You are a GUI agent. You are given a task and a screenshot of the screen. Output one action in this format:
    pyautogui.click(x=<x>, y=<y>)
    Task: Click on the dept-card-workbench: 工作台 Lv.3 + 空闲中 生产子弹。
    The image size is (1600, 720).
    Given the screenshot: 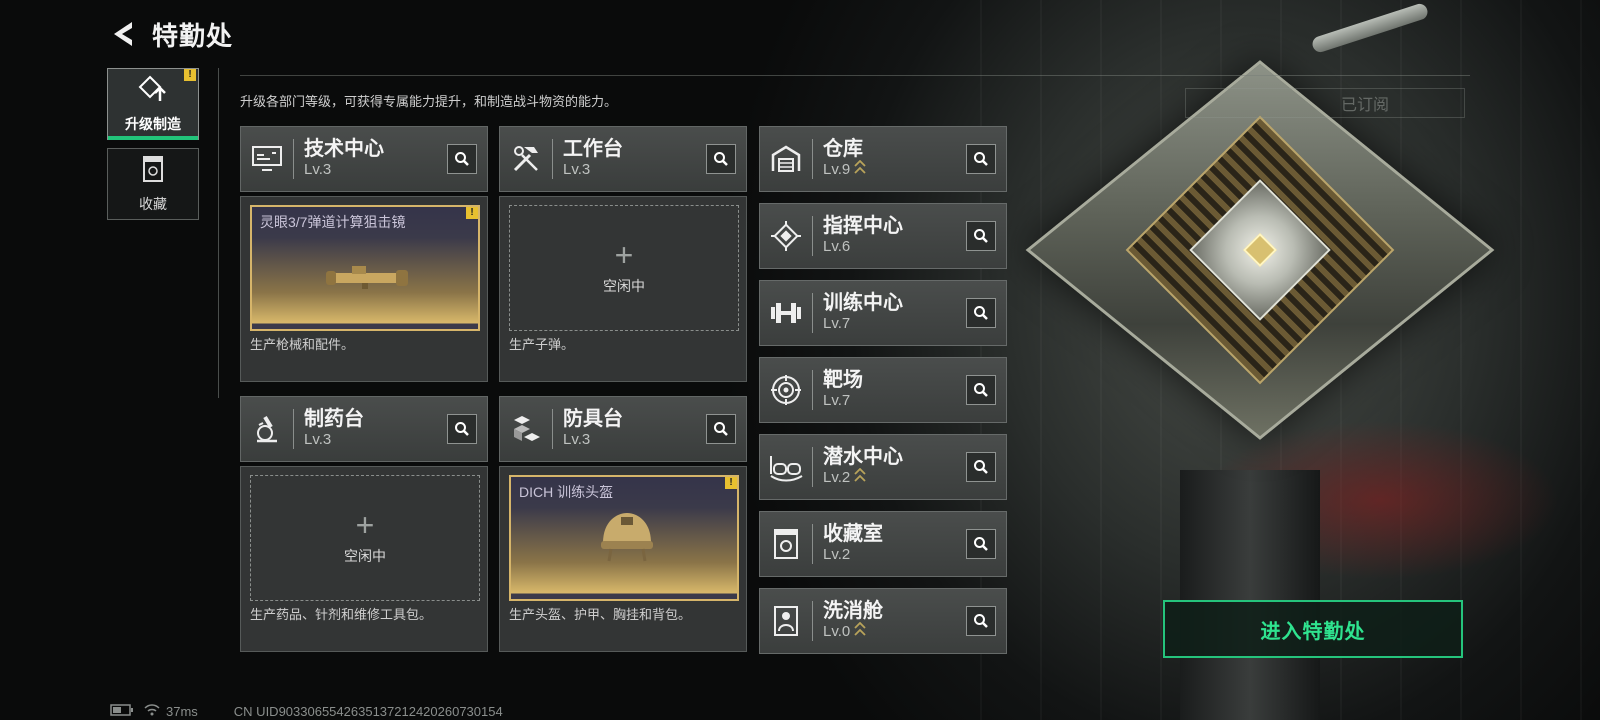 What is the action you would take?
    pyautogui.click(x=623, y=254)
    